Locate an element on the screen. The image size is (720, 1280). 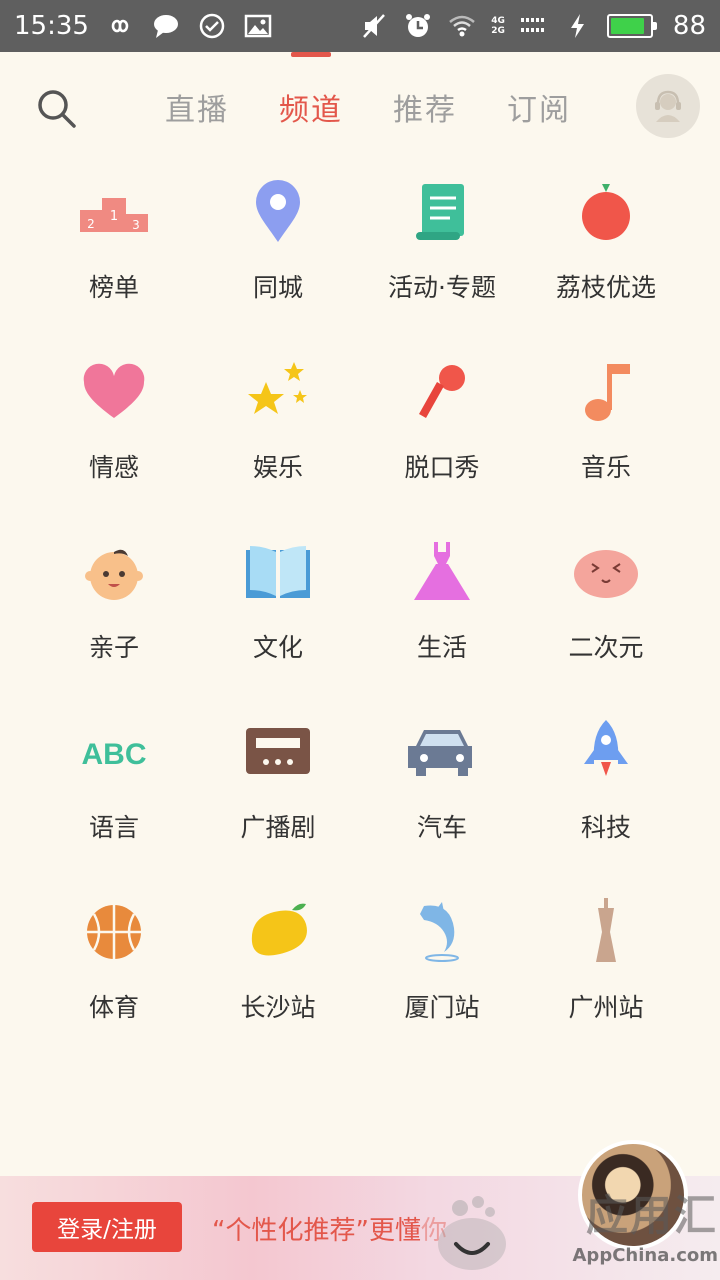
channel-talkshow: 脱口秀 is located at coordinates (442, 440).